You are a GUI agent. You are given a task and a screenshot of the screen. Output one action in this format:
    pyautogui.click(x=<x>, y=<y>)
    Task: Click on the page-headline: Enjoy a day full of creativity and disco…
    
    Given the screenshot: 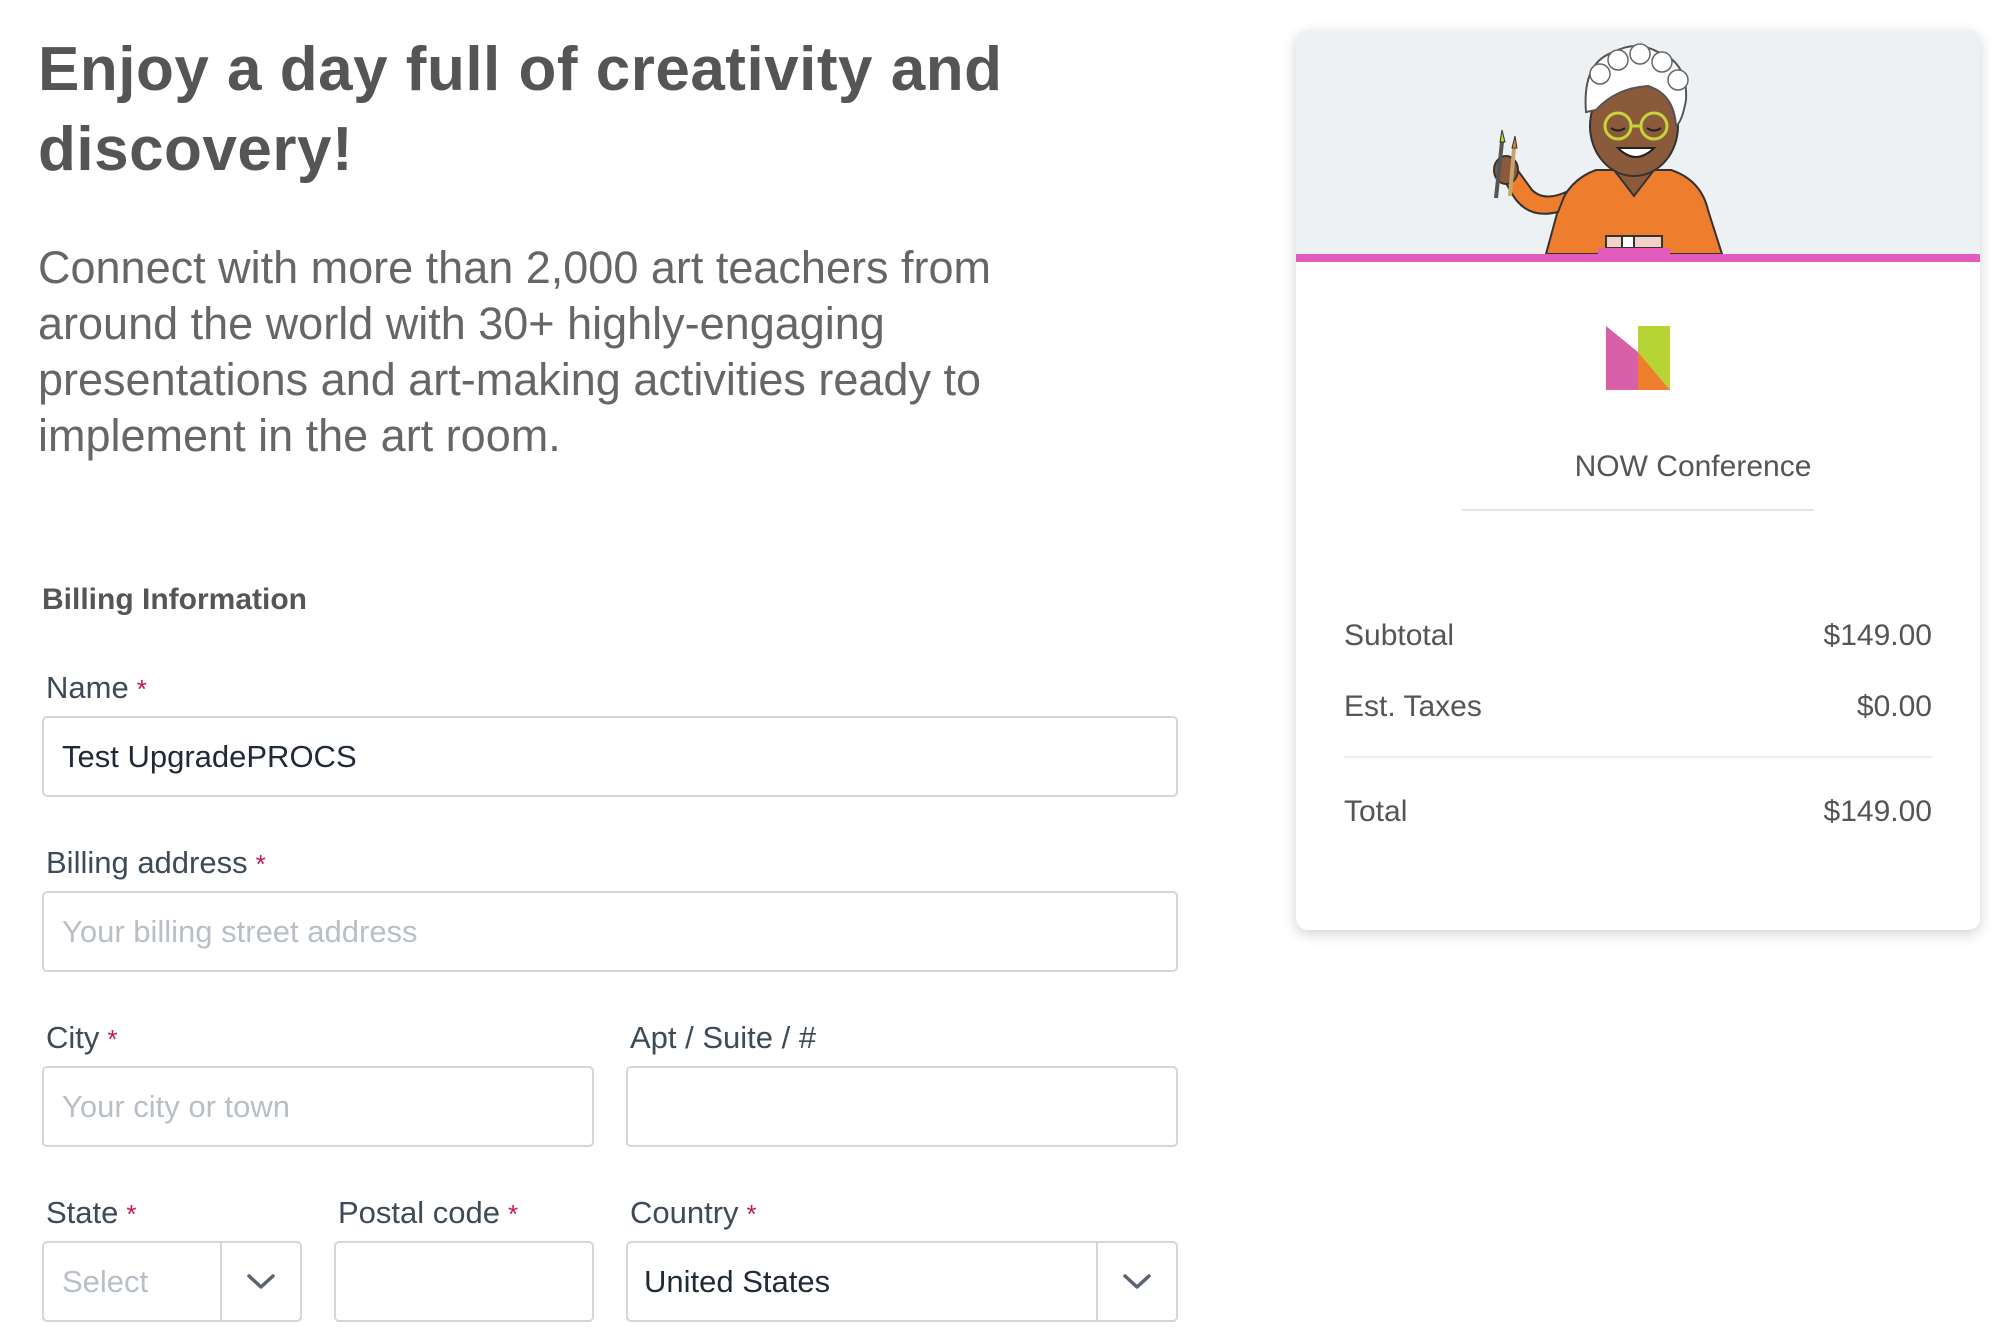 What is the action you would take?
    pyautogui.click(x=520, y=109)
    